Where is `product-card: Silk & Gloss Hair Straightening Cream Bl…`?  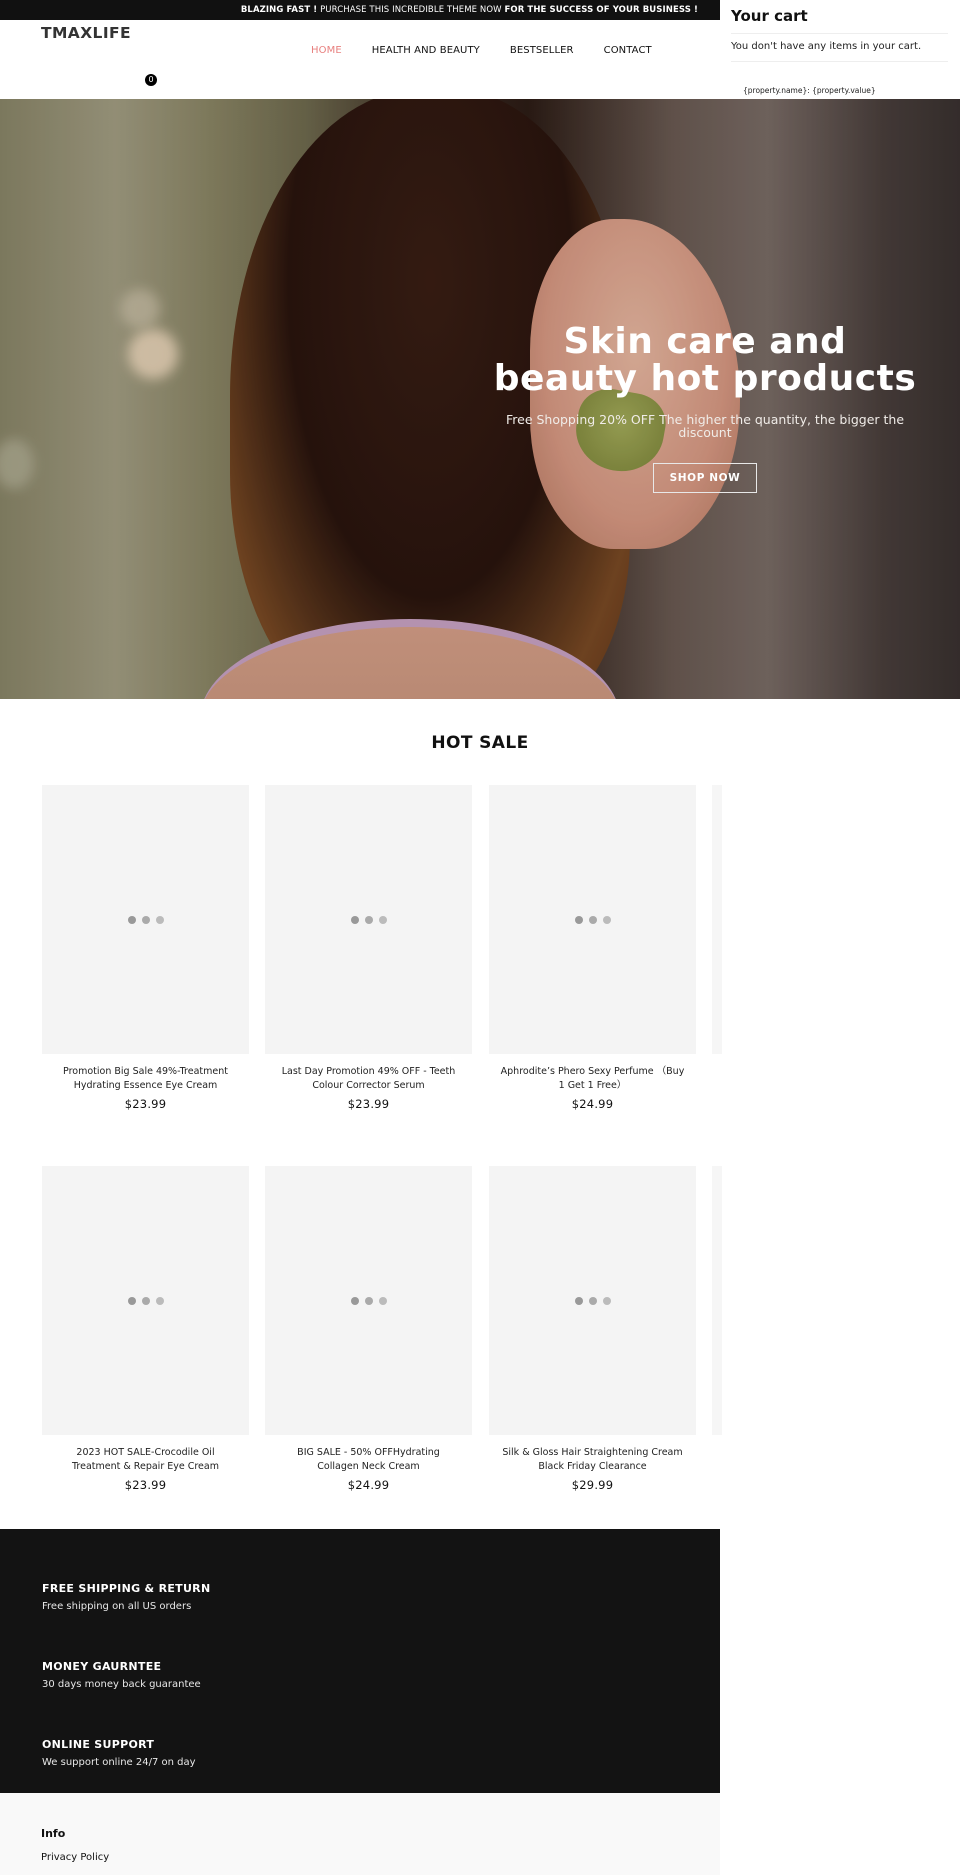
product-card: Silk & Gloss Hair Straightening Cream Bl… is located at coordinates (592, 1329).